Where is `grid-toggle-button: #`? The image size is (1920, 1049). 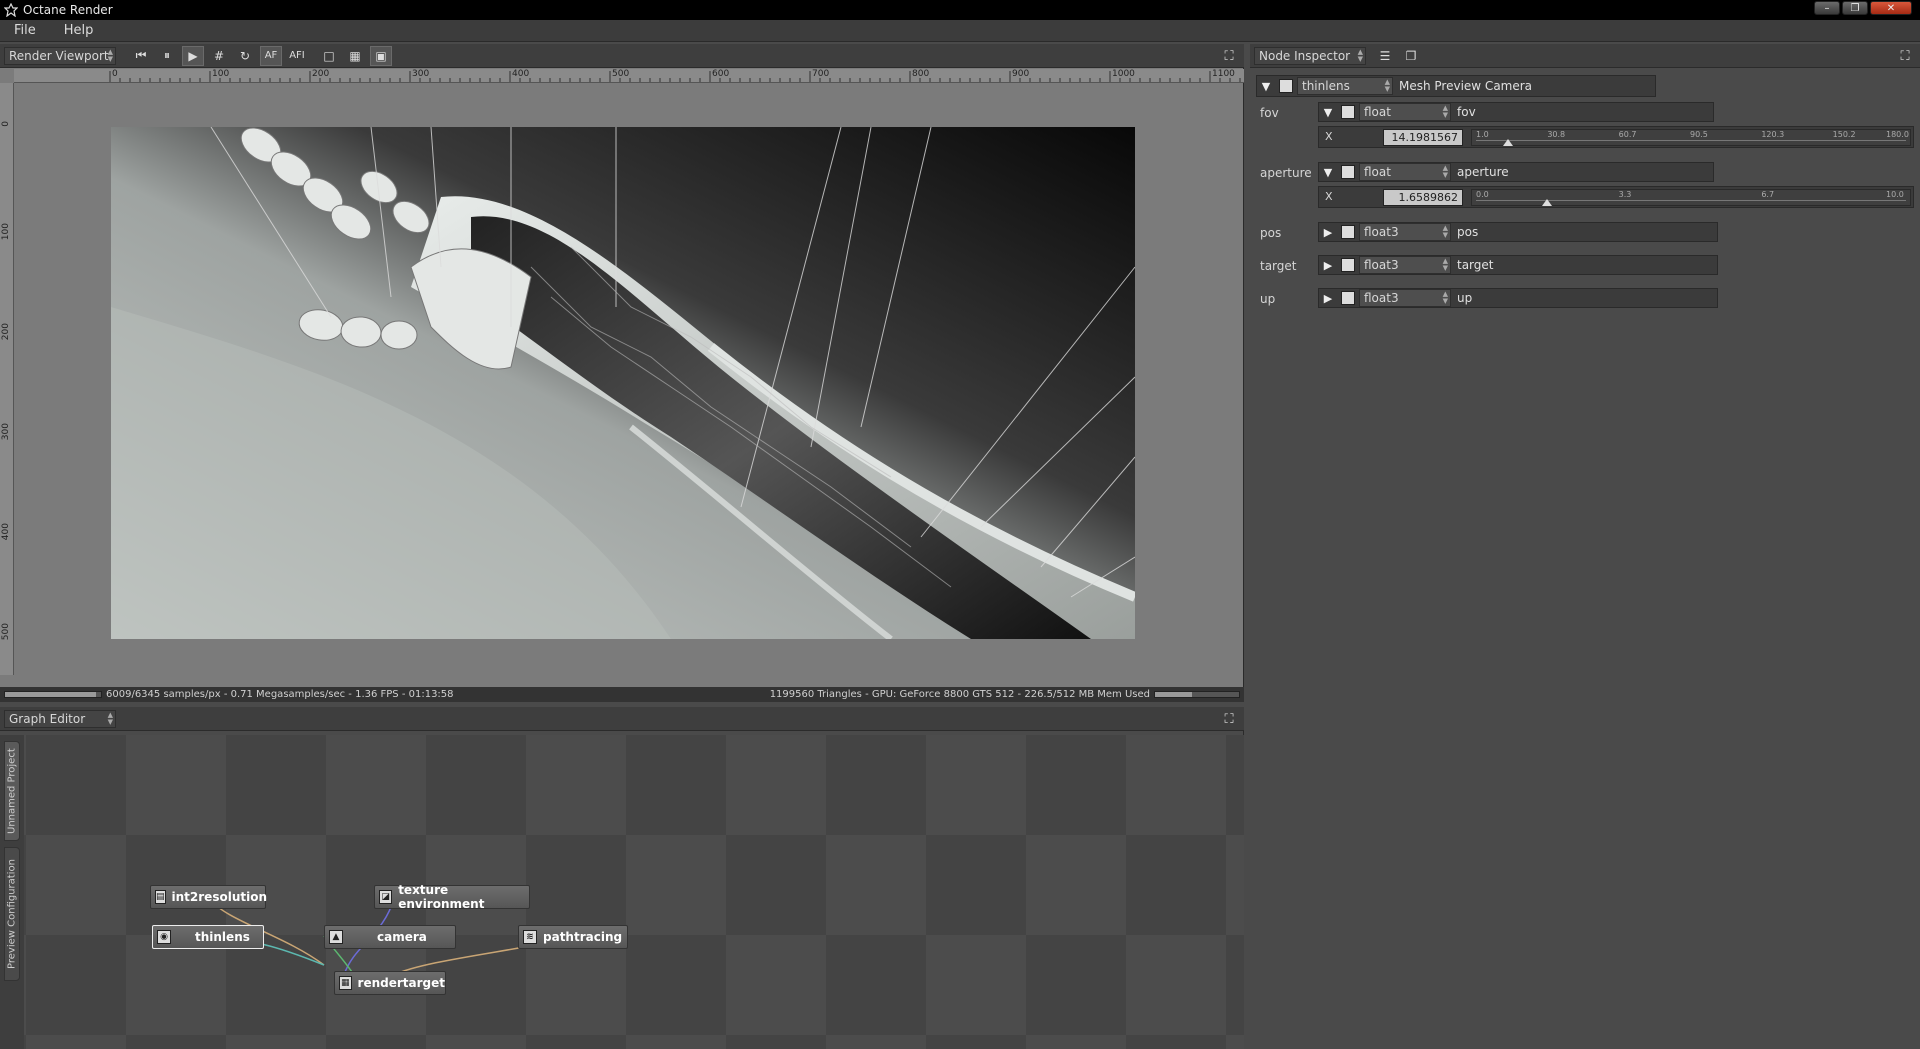 grid-toggle-button: # is located at coordinates (219, 56).